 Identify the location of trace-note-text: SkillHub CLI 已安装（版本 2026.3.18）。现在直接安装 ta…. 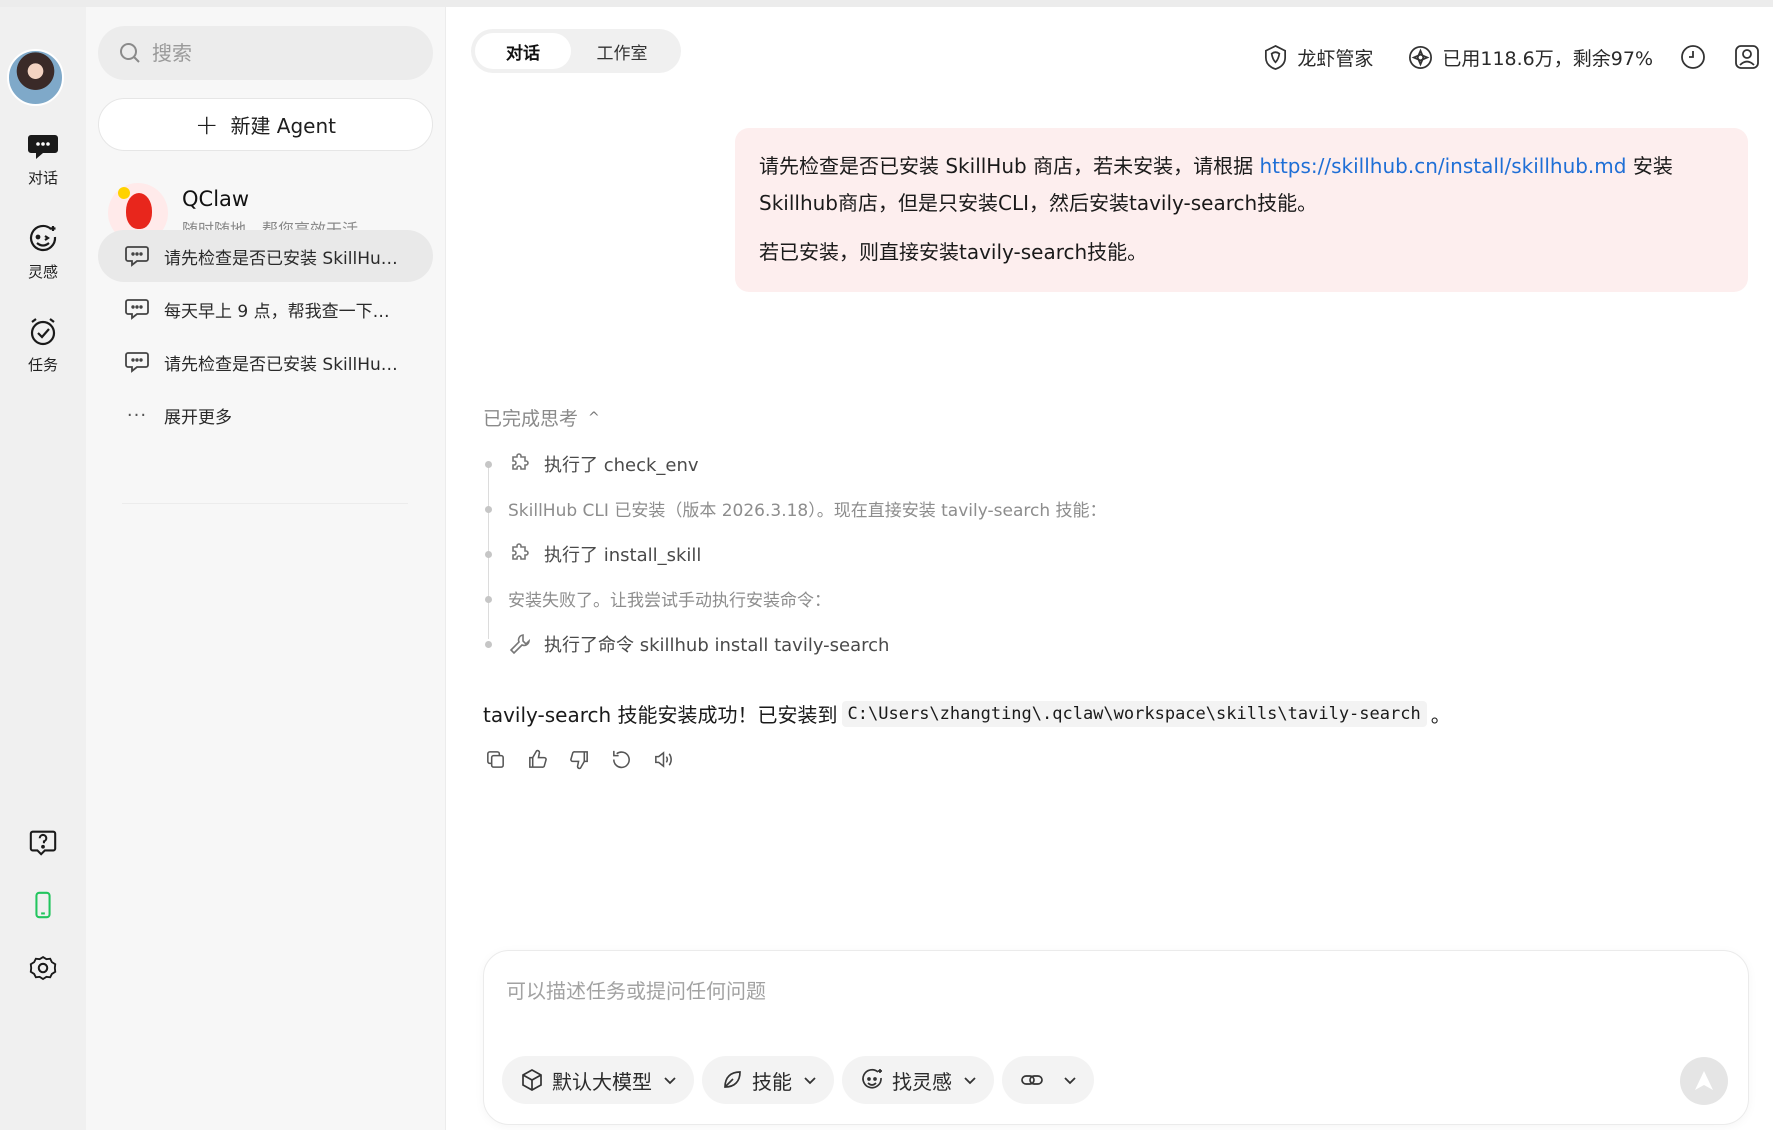
(807, 511).